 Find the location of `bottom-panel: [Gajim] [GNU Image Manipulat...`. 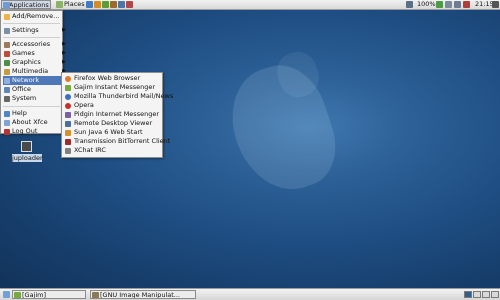

bottom-panel: [Gajim] [GNU Image Manipulat... is located at coordinates (250, 294).